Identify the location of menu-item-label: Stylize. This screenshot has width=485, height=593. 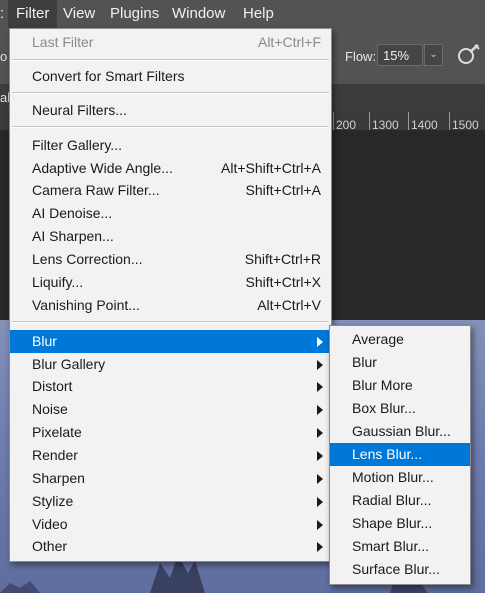
(53, 501).